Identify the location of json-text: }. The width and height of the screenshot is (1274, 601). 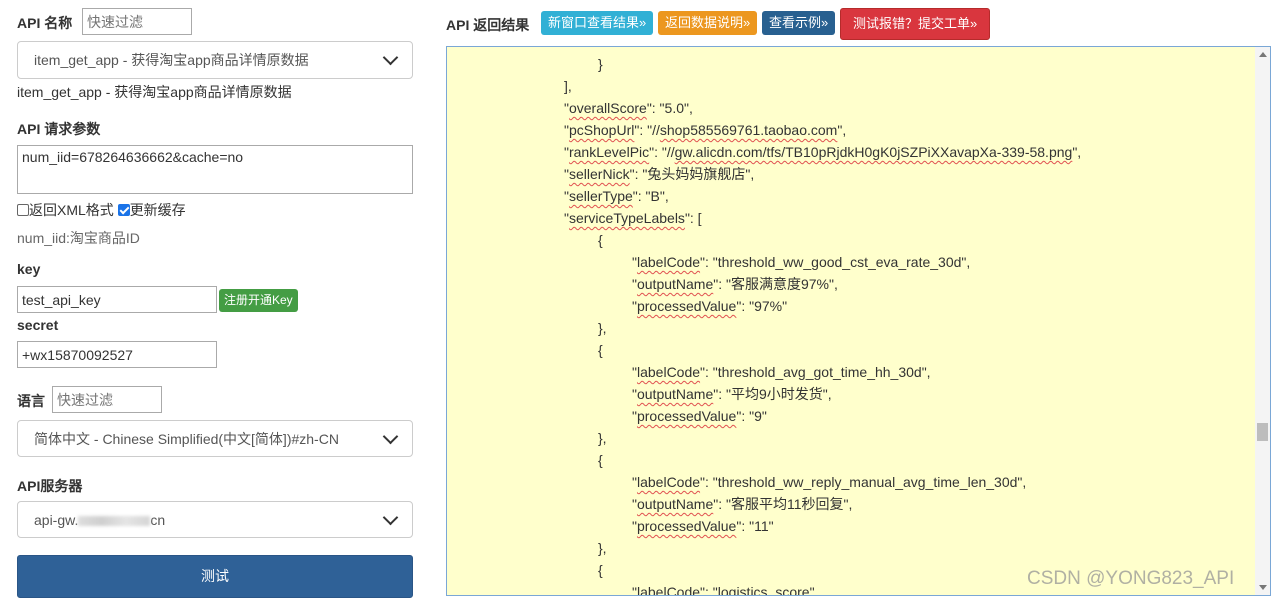
(600, 64).